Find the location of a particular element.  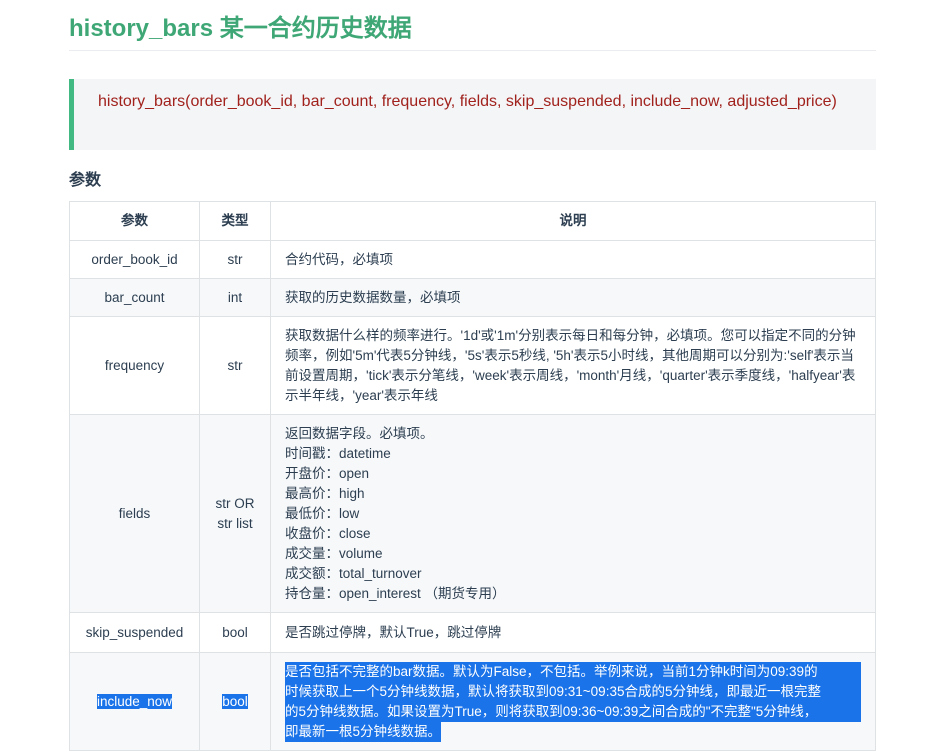

desc-line: 最高价：high is located at coordinates (325, 493).